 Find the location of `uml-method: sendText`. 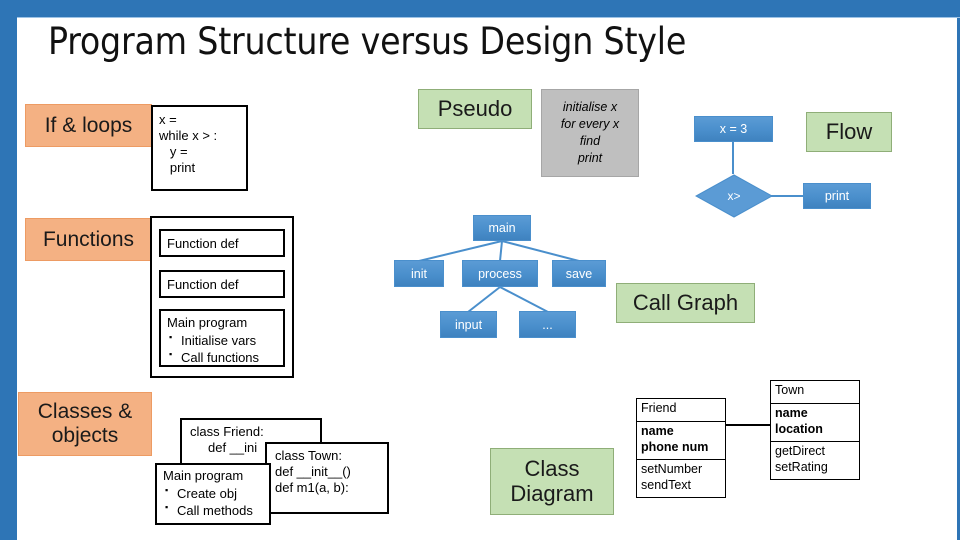

uml-method: sendText is located at coordinates (666, 485).